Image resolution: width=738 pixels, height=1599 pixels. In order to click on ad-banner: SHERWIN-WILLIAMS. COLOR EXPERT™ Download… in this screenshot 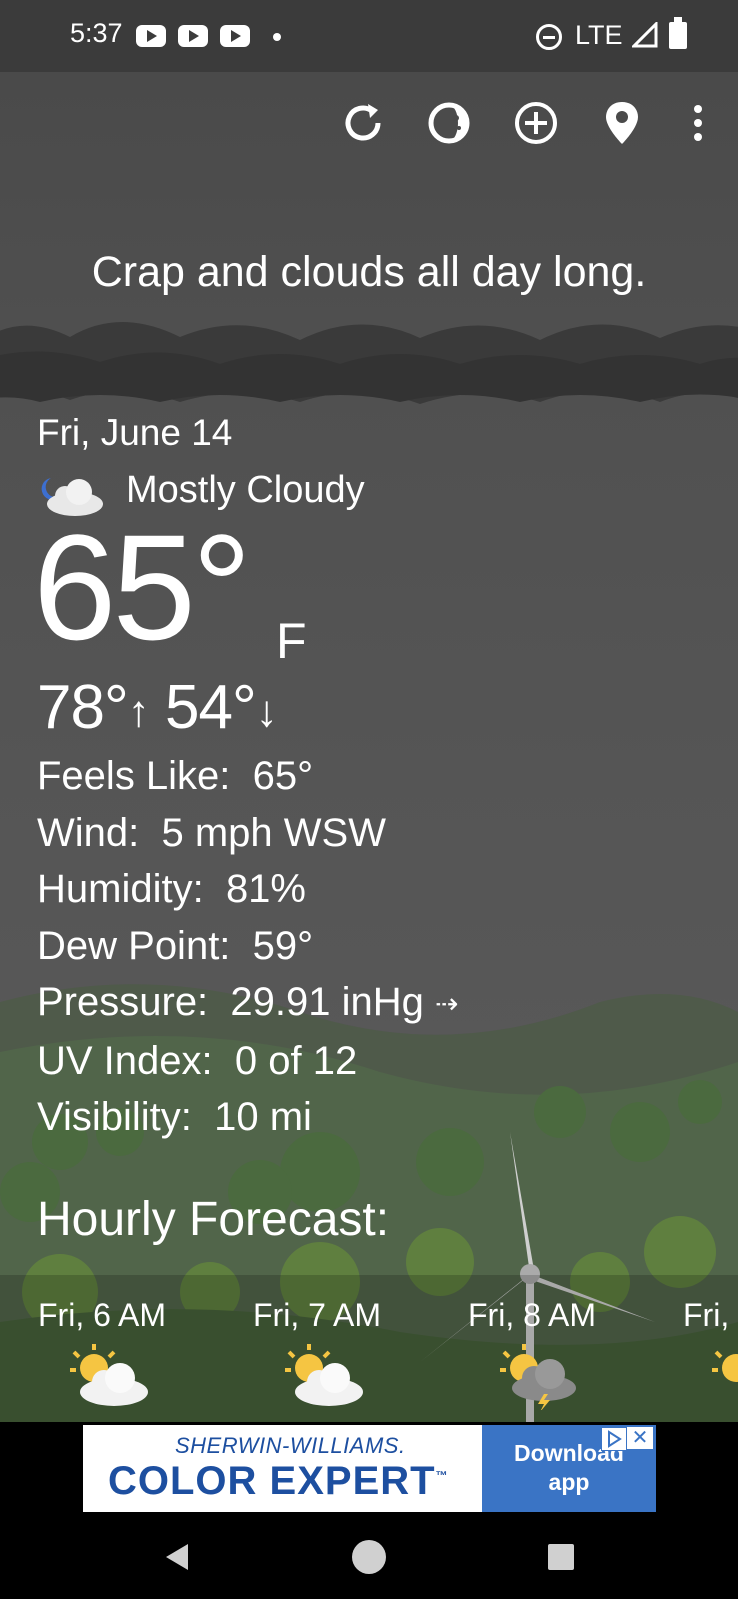, I will do `click(369, 1468)`.